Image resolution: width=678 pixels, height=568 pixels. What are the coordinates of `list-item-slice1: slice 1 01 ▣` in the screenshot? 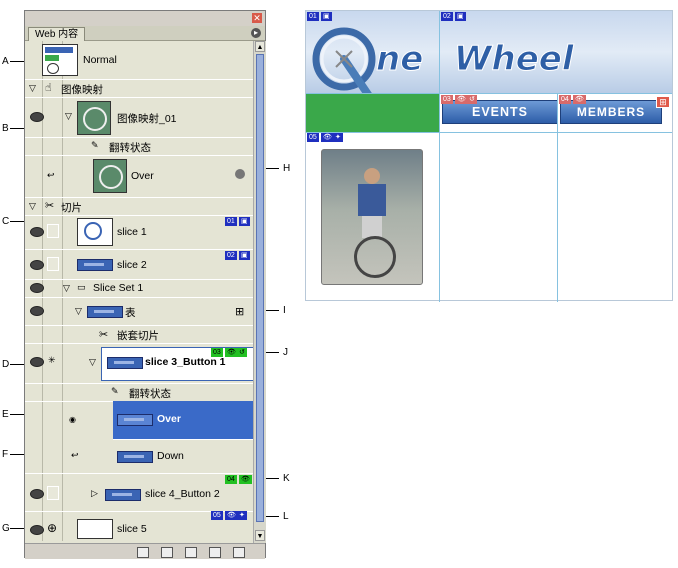 It's located at (139, 232).